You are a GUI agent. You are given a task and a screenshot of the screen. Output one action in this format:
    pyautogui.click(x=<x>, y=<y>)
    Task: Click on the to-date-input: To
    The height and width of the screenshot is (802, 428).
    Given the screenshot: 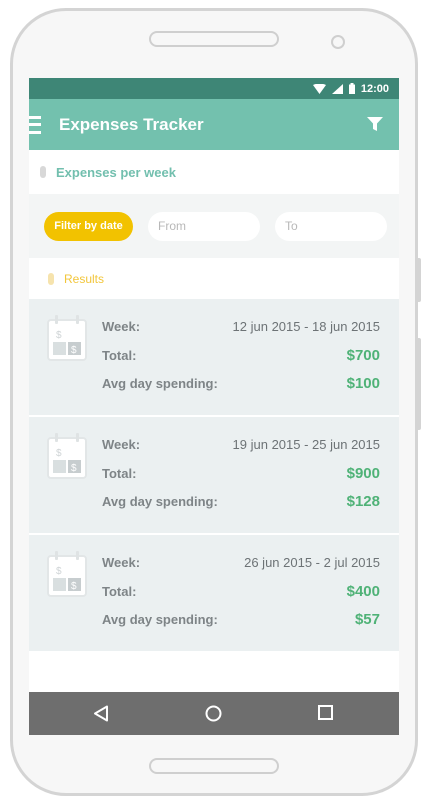 What is the action you would take?
    pyautogui.click(x=331, y=226)
    